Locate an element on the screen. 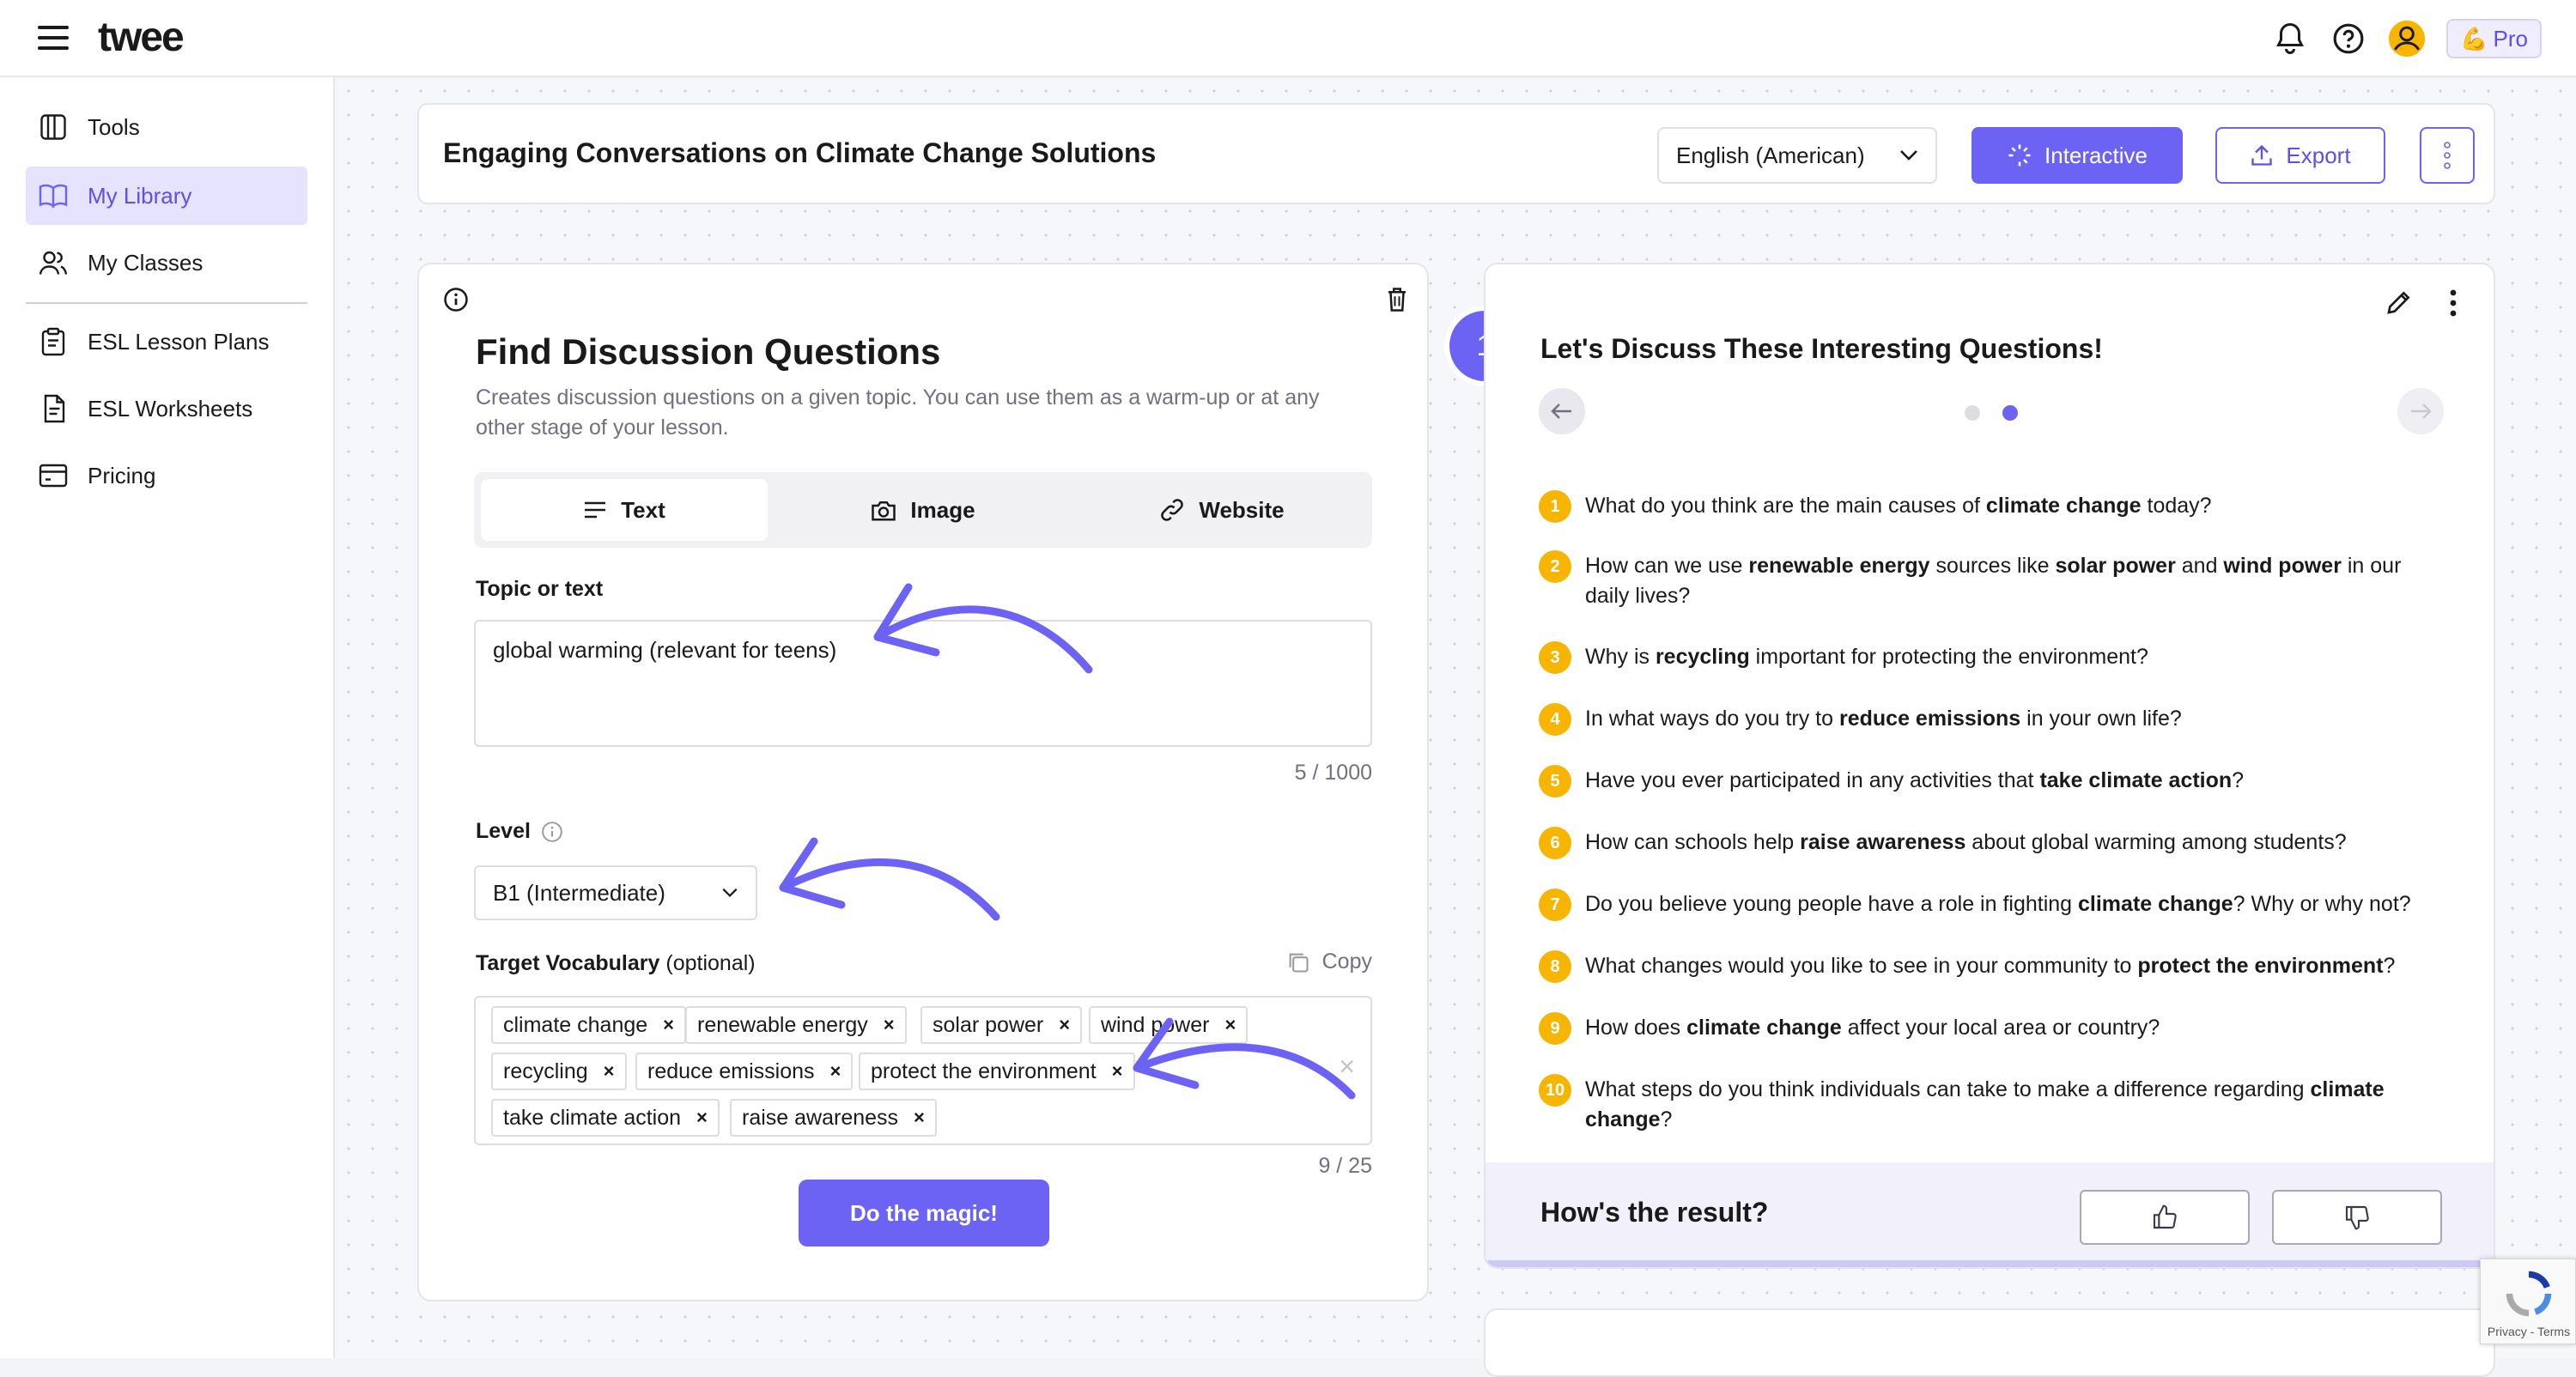  next-page-button is located at coordinates (2420, 411).